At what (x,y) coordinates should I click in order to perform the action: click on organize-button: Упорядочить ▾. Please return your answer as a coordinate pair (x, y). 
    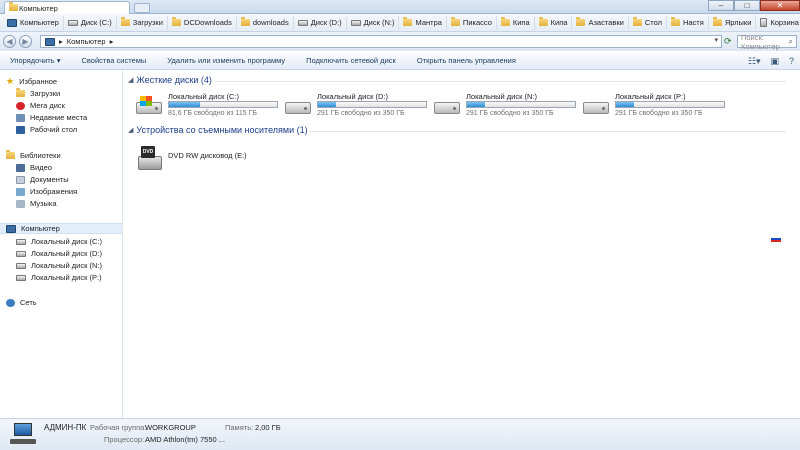
    Looking at the image, I should click on (35, 60).